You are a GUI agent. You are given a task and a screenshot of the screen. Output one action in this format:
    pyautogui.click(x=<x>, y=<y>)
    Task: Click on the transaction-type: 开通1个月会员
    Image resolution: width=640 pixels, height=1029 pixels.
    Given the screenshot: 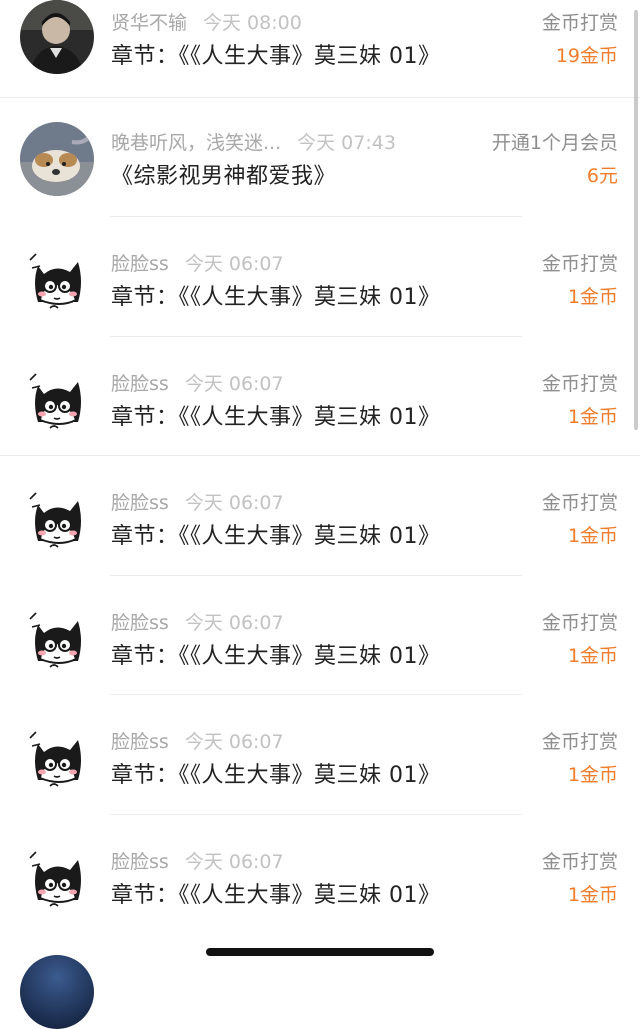 What is the action you would take?
    pyautogui.click(x=554, y=143)
    